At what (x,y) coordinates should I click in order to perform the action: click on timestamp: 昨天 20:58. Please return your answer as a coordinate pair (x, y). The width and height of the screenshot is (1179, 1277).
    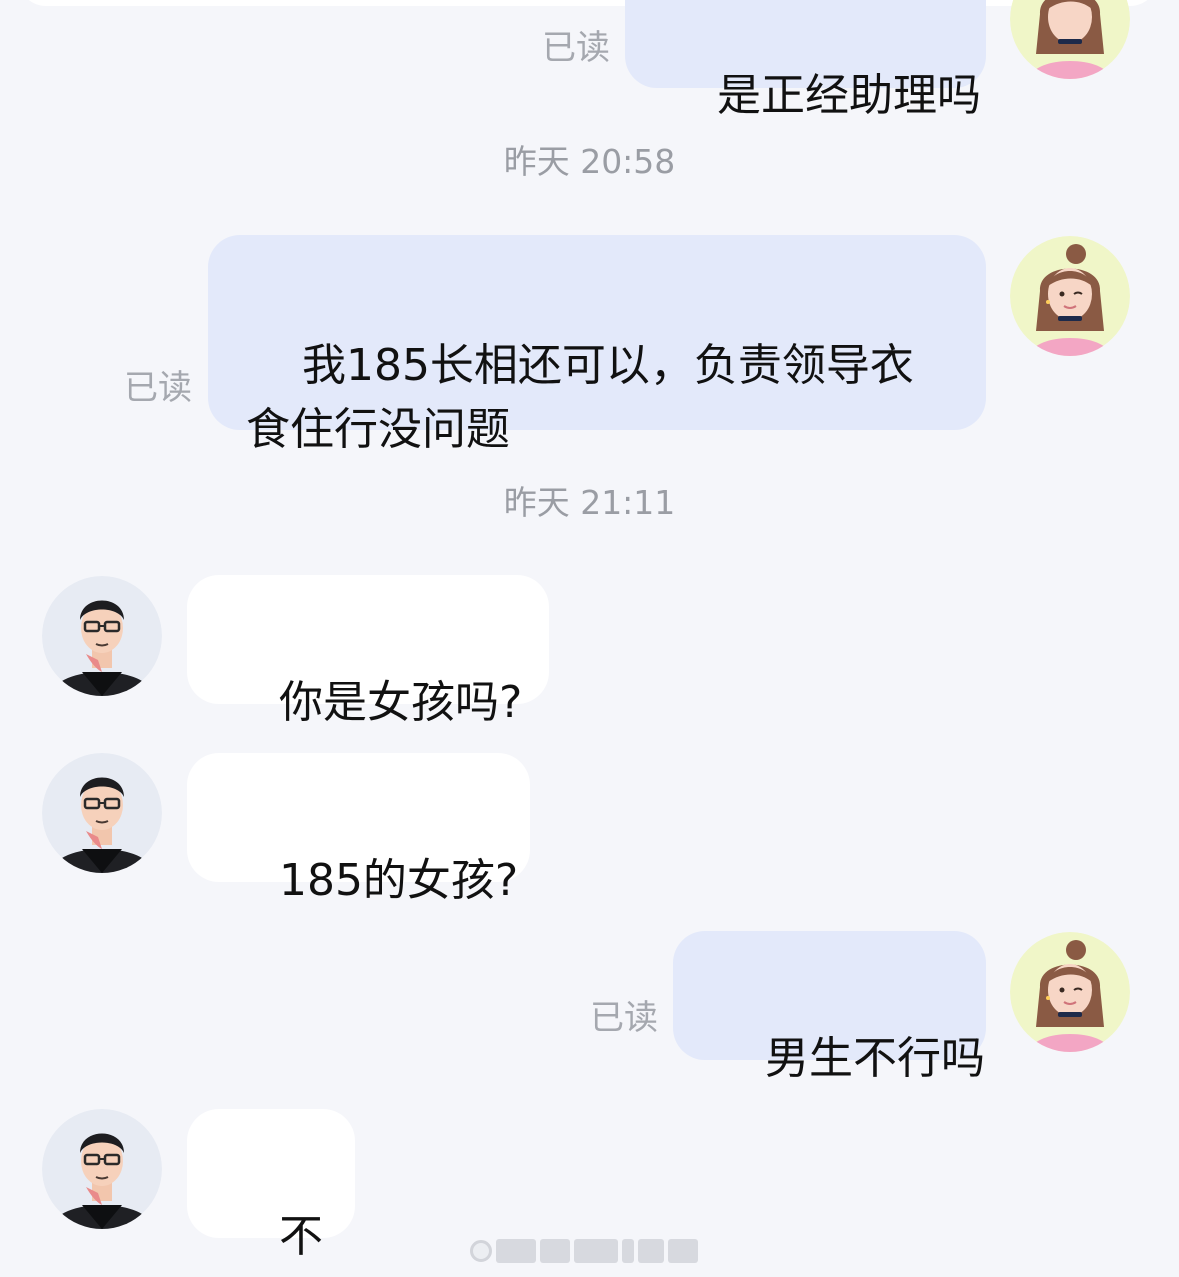
    Looking at the image, I should click on (589, 161).